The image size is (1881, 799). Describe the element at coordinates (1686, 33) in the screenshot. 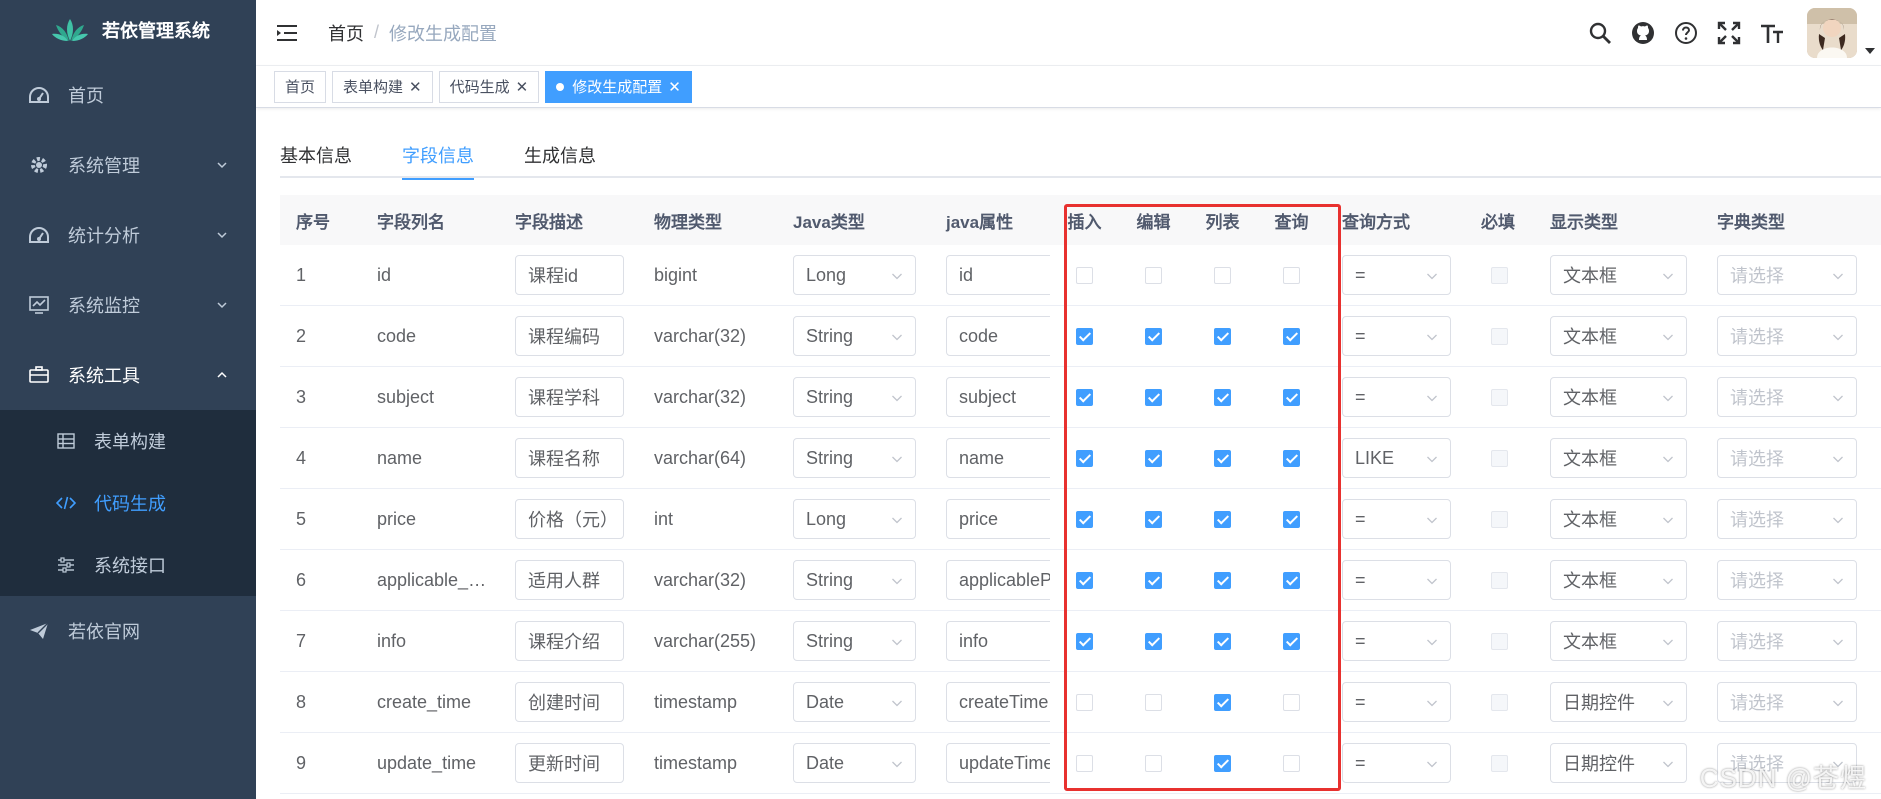

I see `help-icon` at that location.